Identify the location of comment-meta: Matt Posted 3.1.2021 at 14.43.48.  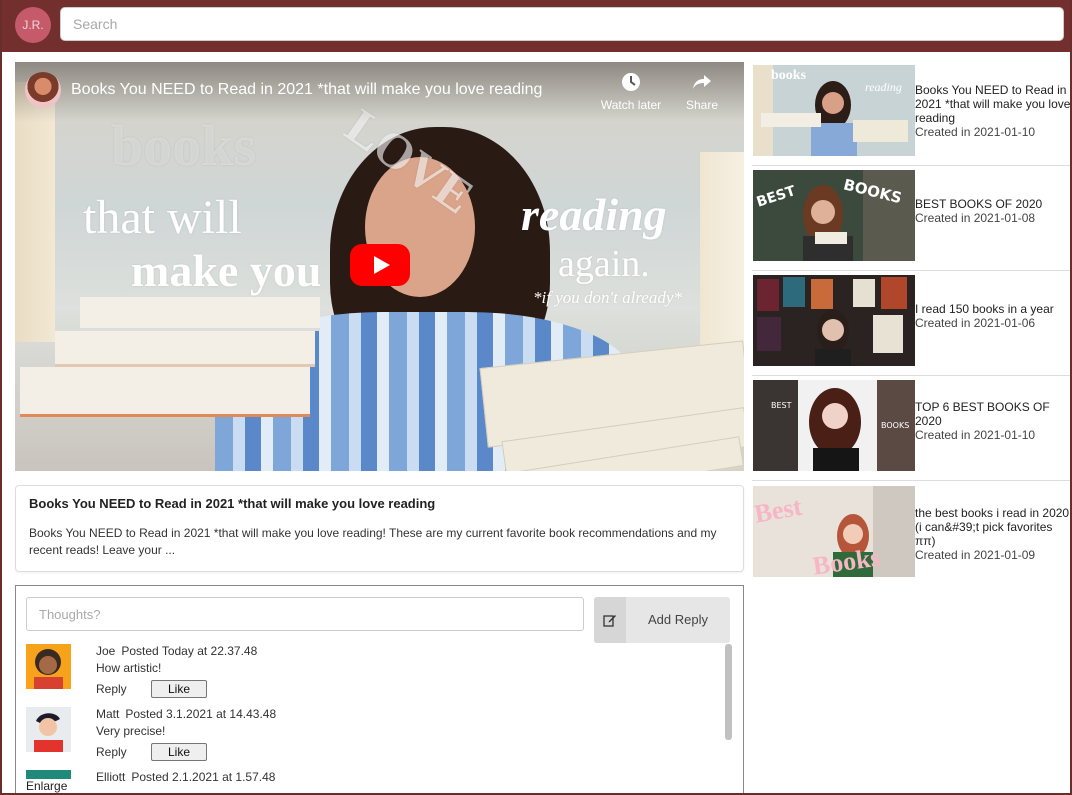
(186, 714).